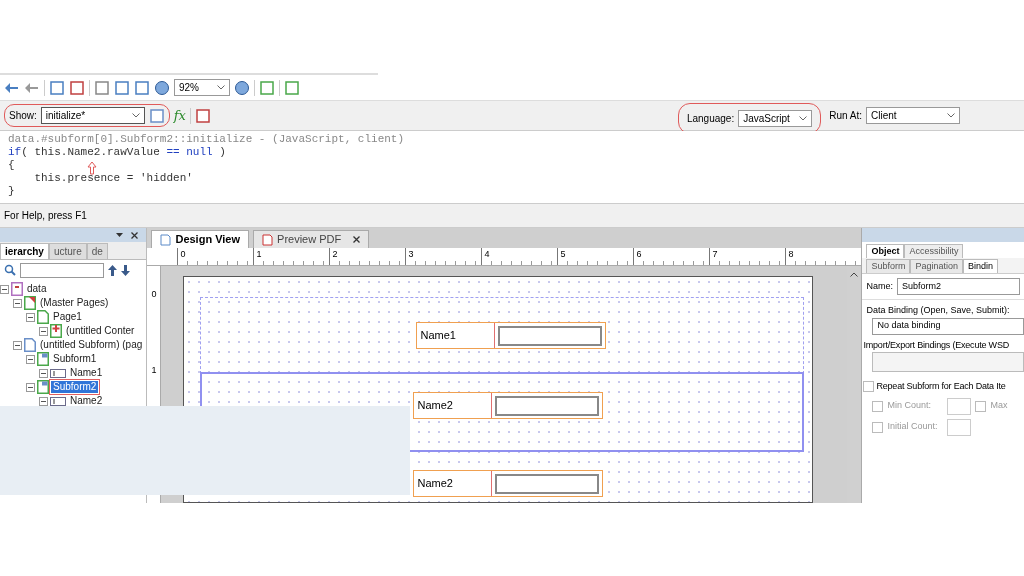 This screenshot has height=576, width=1024. Describe the element at coordinates (100, 331) in the screenshot. I see `tree-item: (untitled Conter` at that location.